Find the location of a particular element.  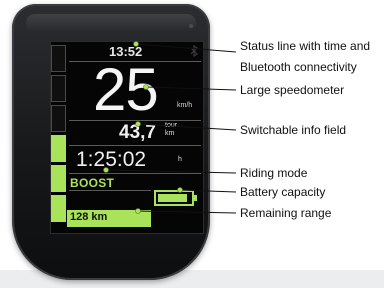

battery-level-fill is located at coordinates (172, 198).